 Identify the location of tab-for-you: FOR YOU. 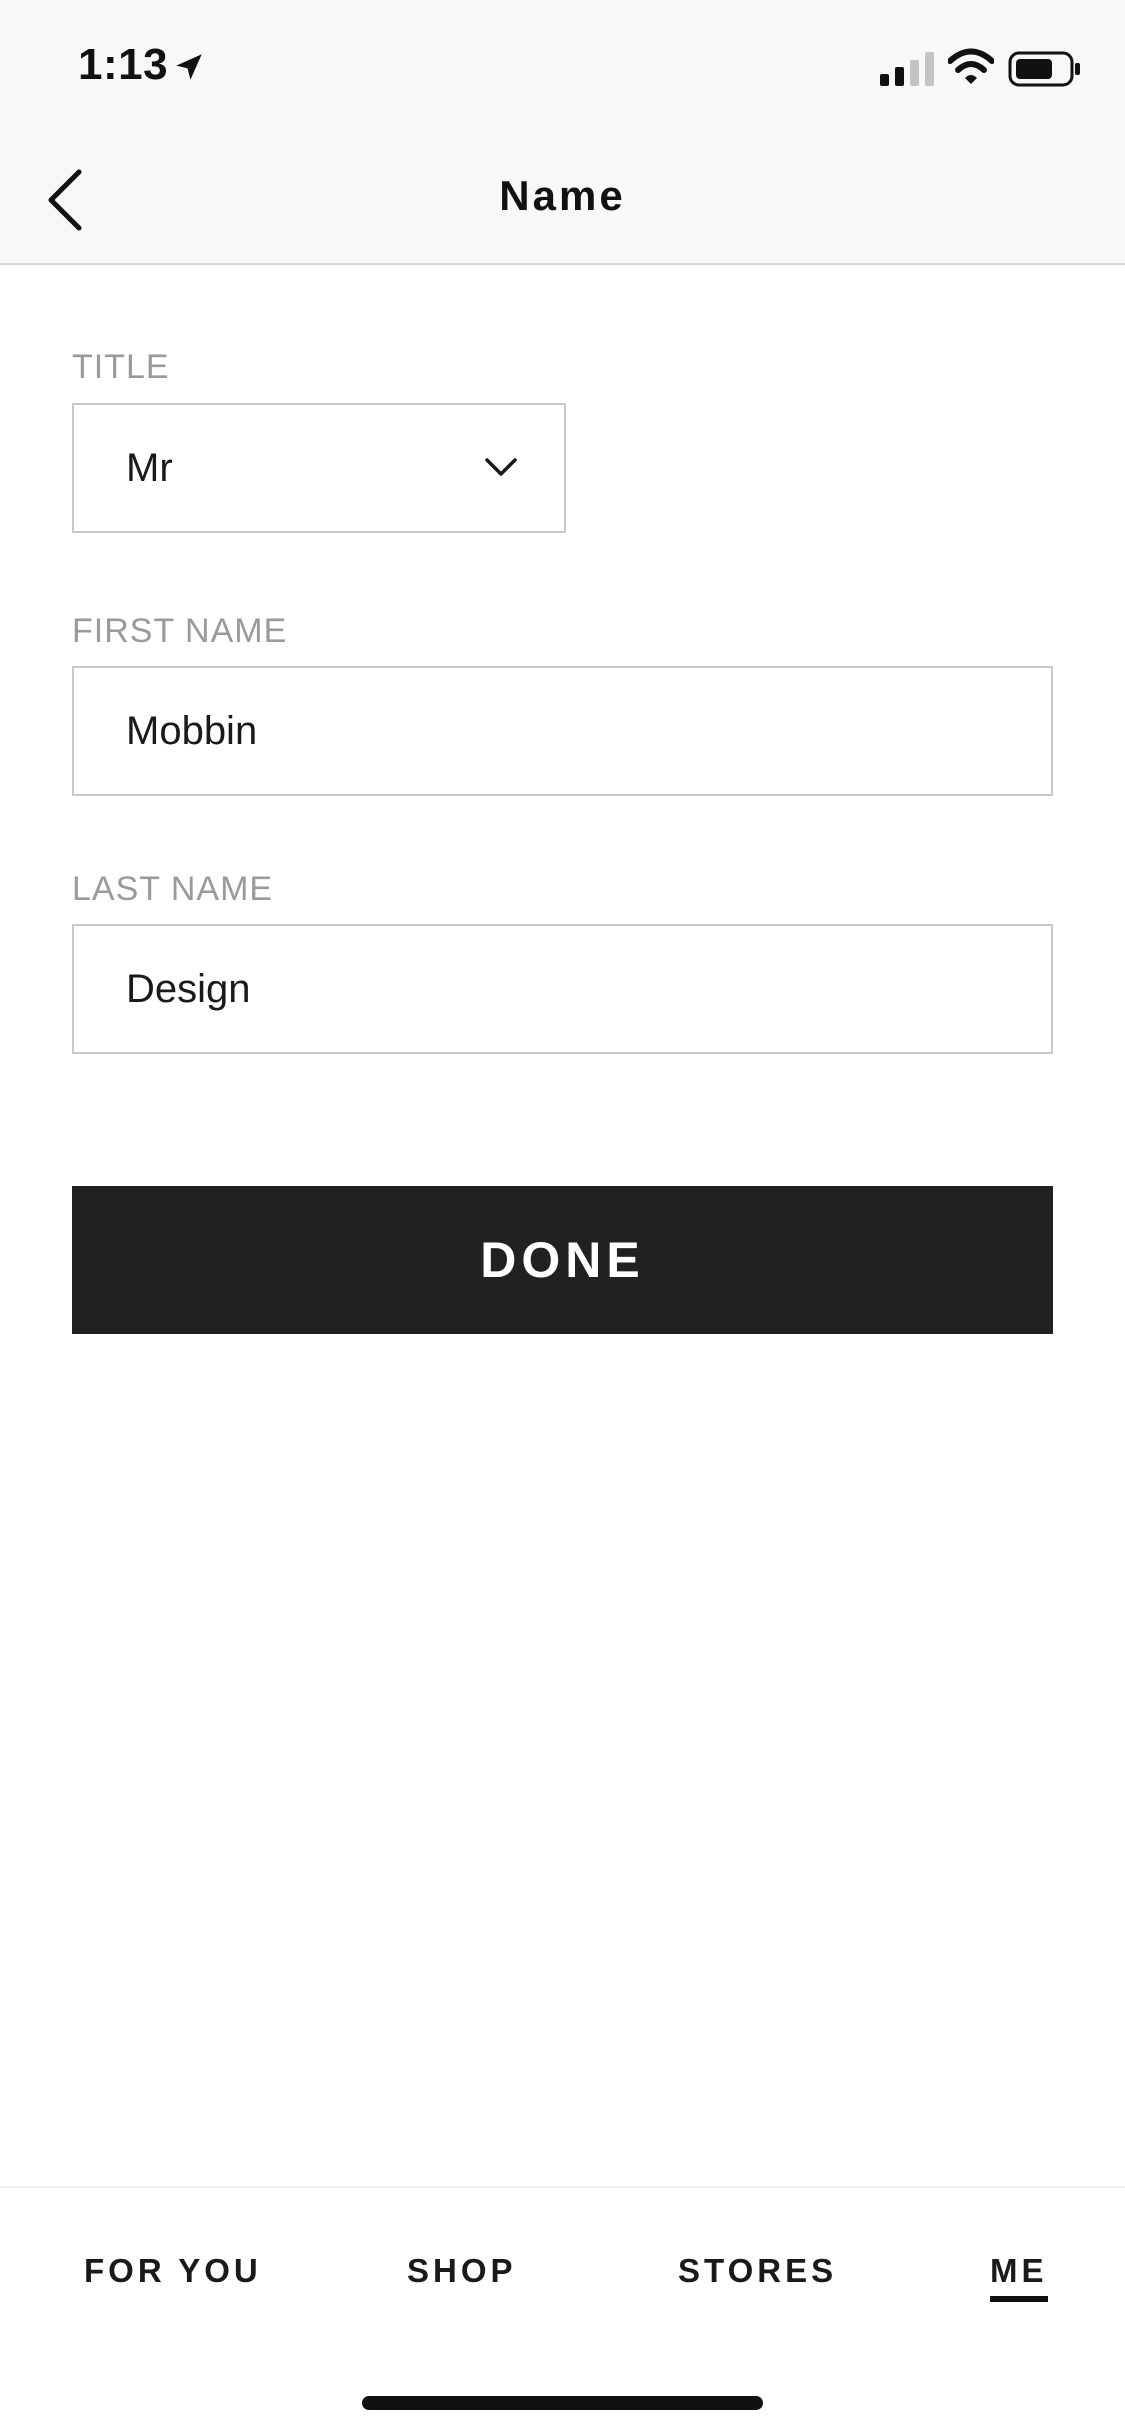
(173, 2271).